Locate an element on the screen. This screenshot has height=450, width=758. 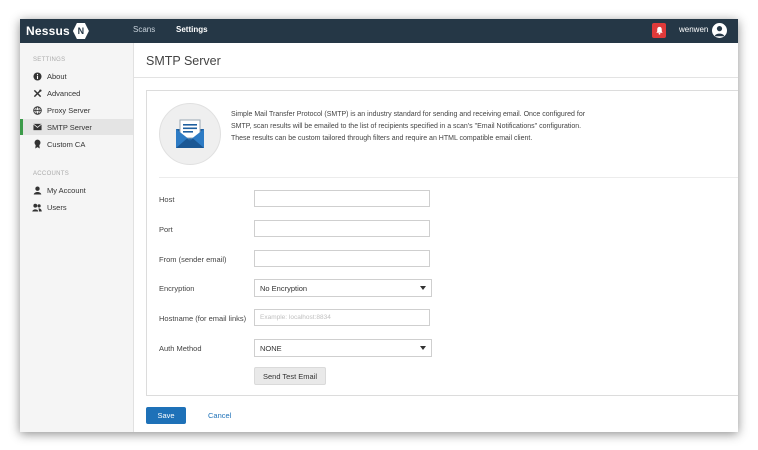
from-email-input is located at coordinates (342, 258).